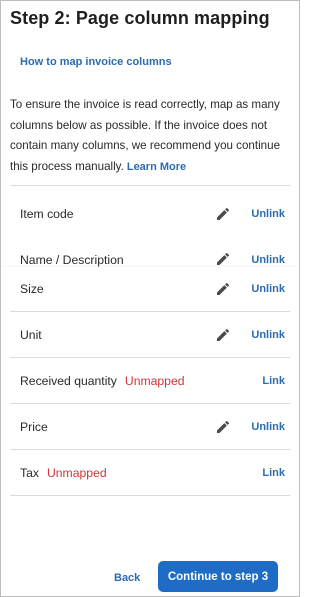  I want to click on mapping-row-item-code: Item code Unlink, so click(150, 214).